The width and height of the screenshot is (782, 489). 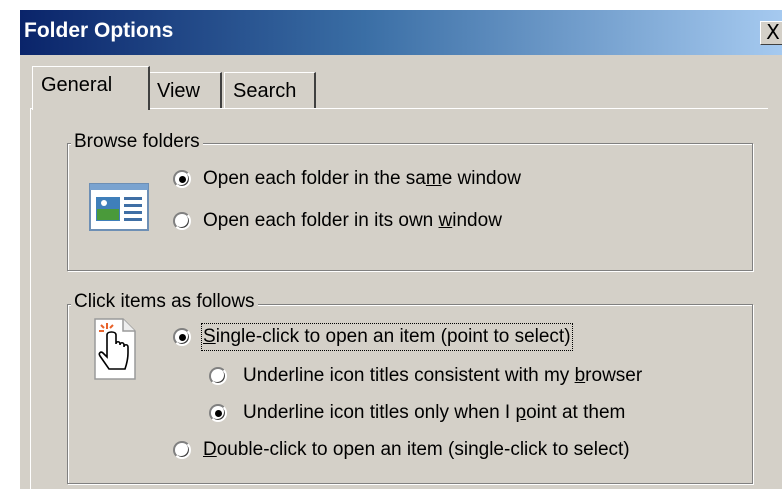 What do you see at coordinates (99, 30) in the screenshot?
I see `window-title: Folder Options` at bounding box center [99, 30].